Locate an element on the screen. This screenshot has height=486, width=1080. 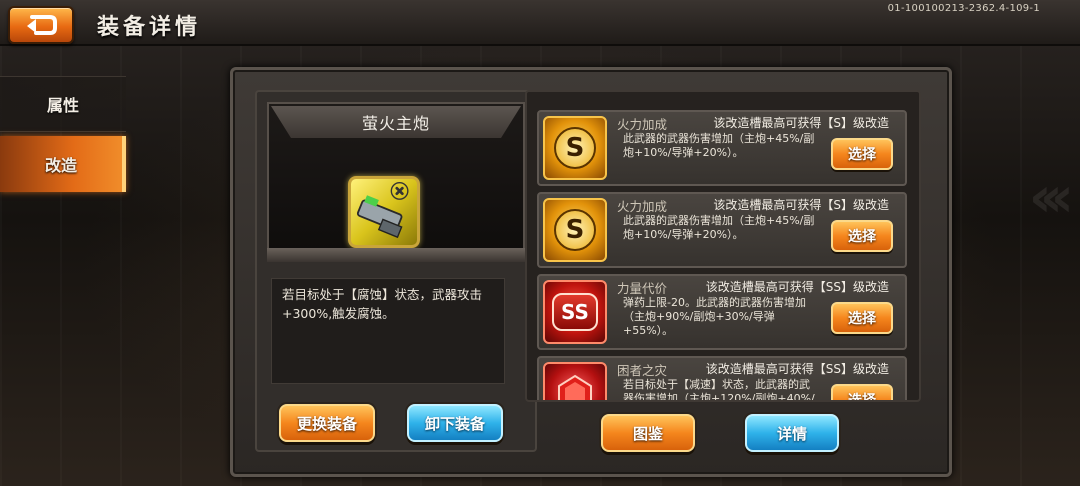
version-text: 01-100100213-2362.4-109-1 is located at coordinates (963, 8).